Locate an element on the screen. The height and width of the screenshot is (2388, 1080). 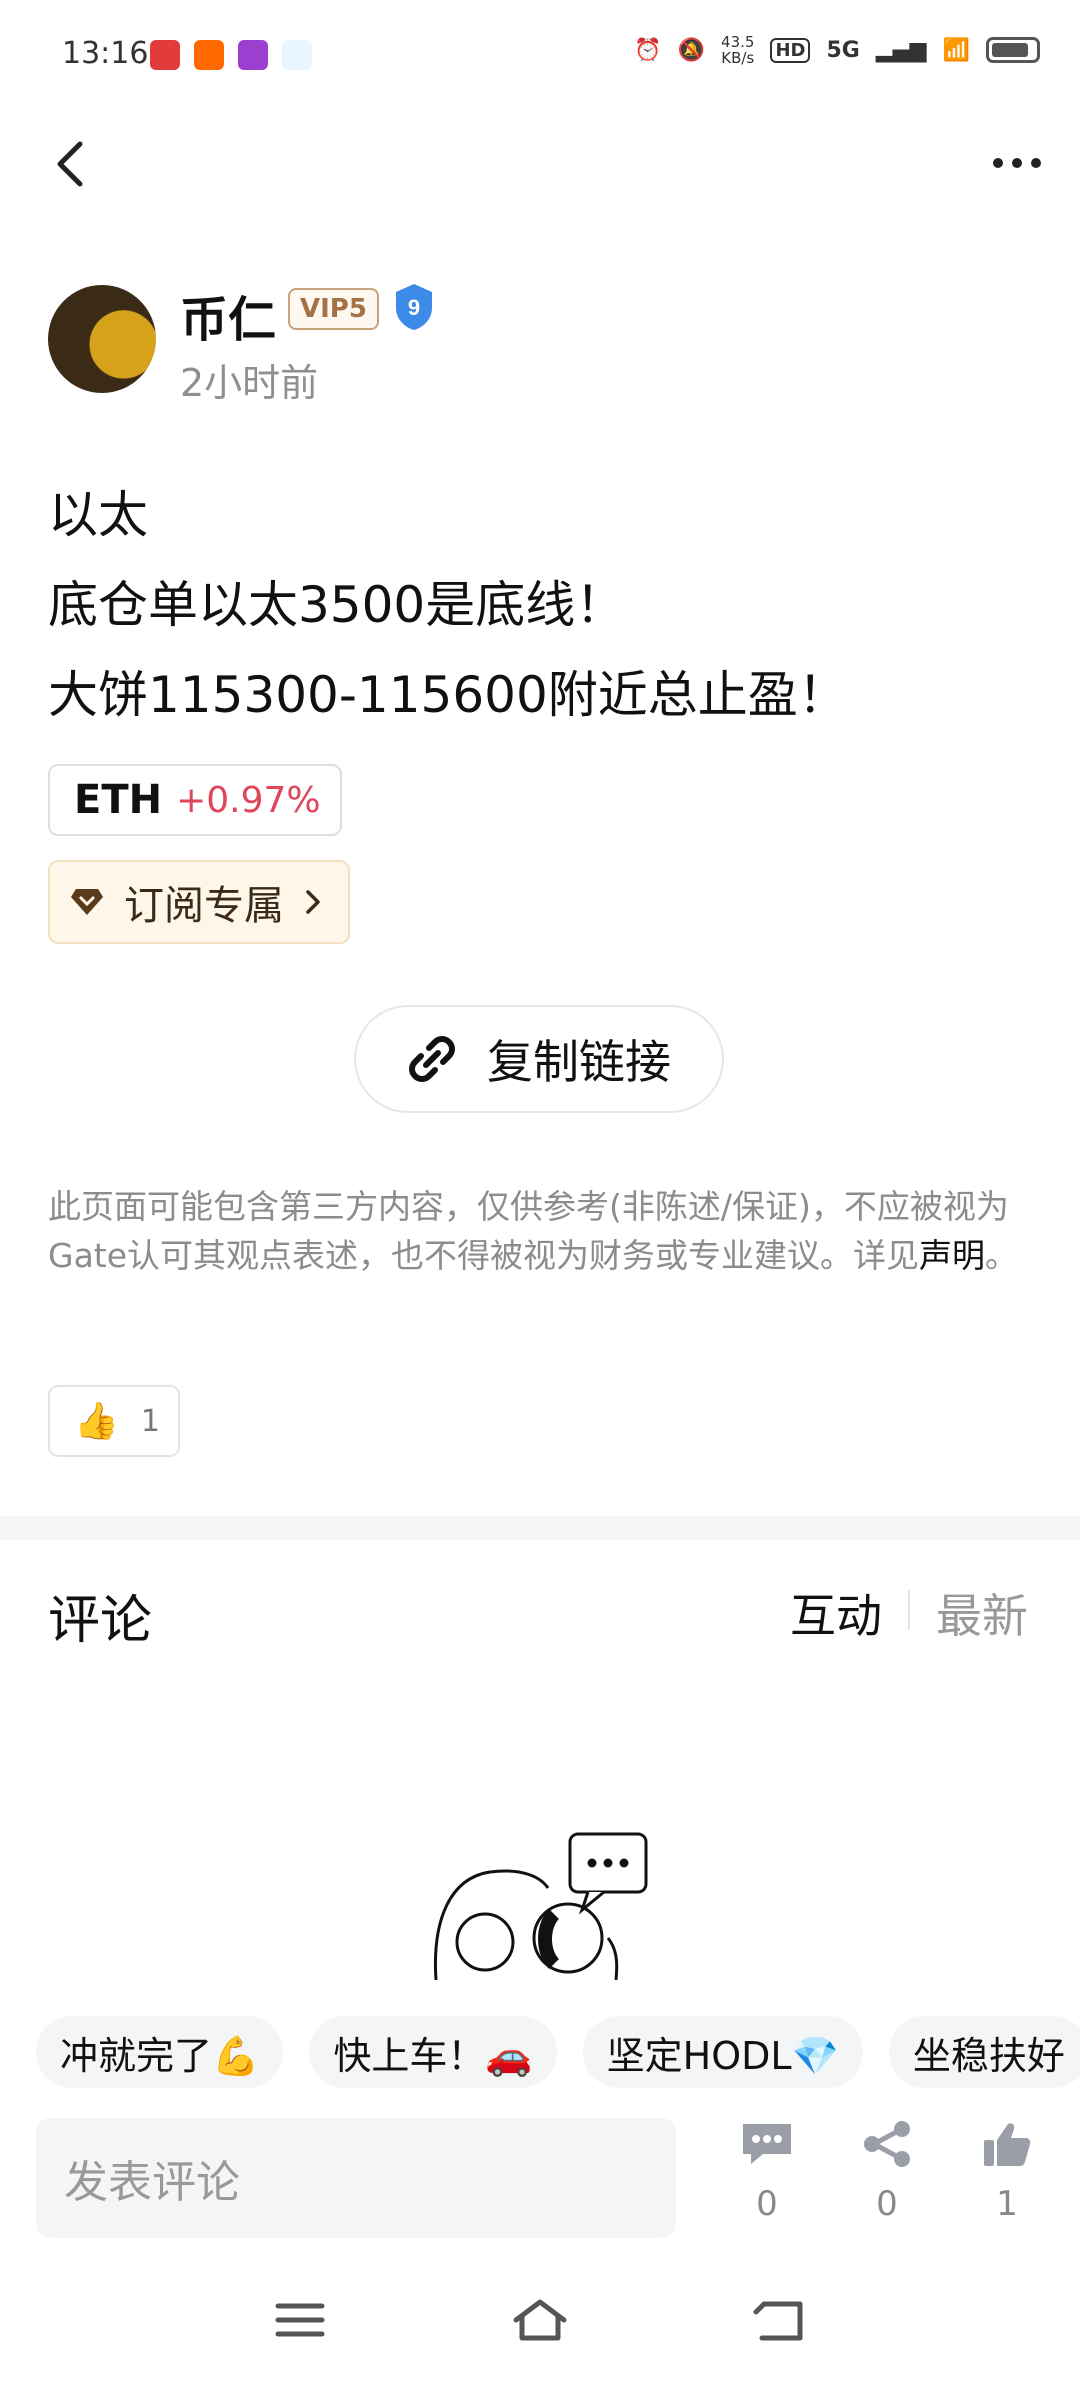
back-button is located at coordinates (72, 164).